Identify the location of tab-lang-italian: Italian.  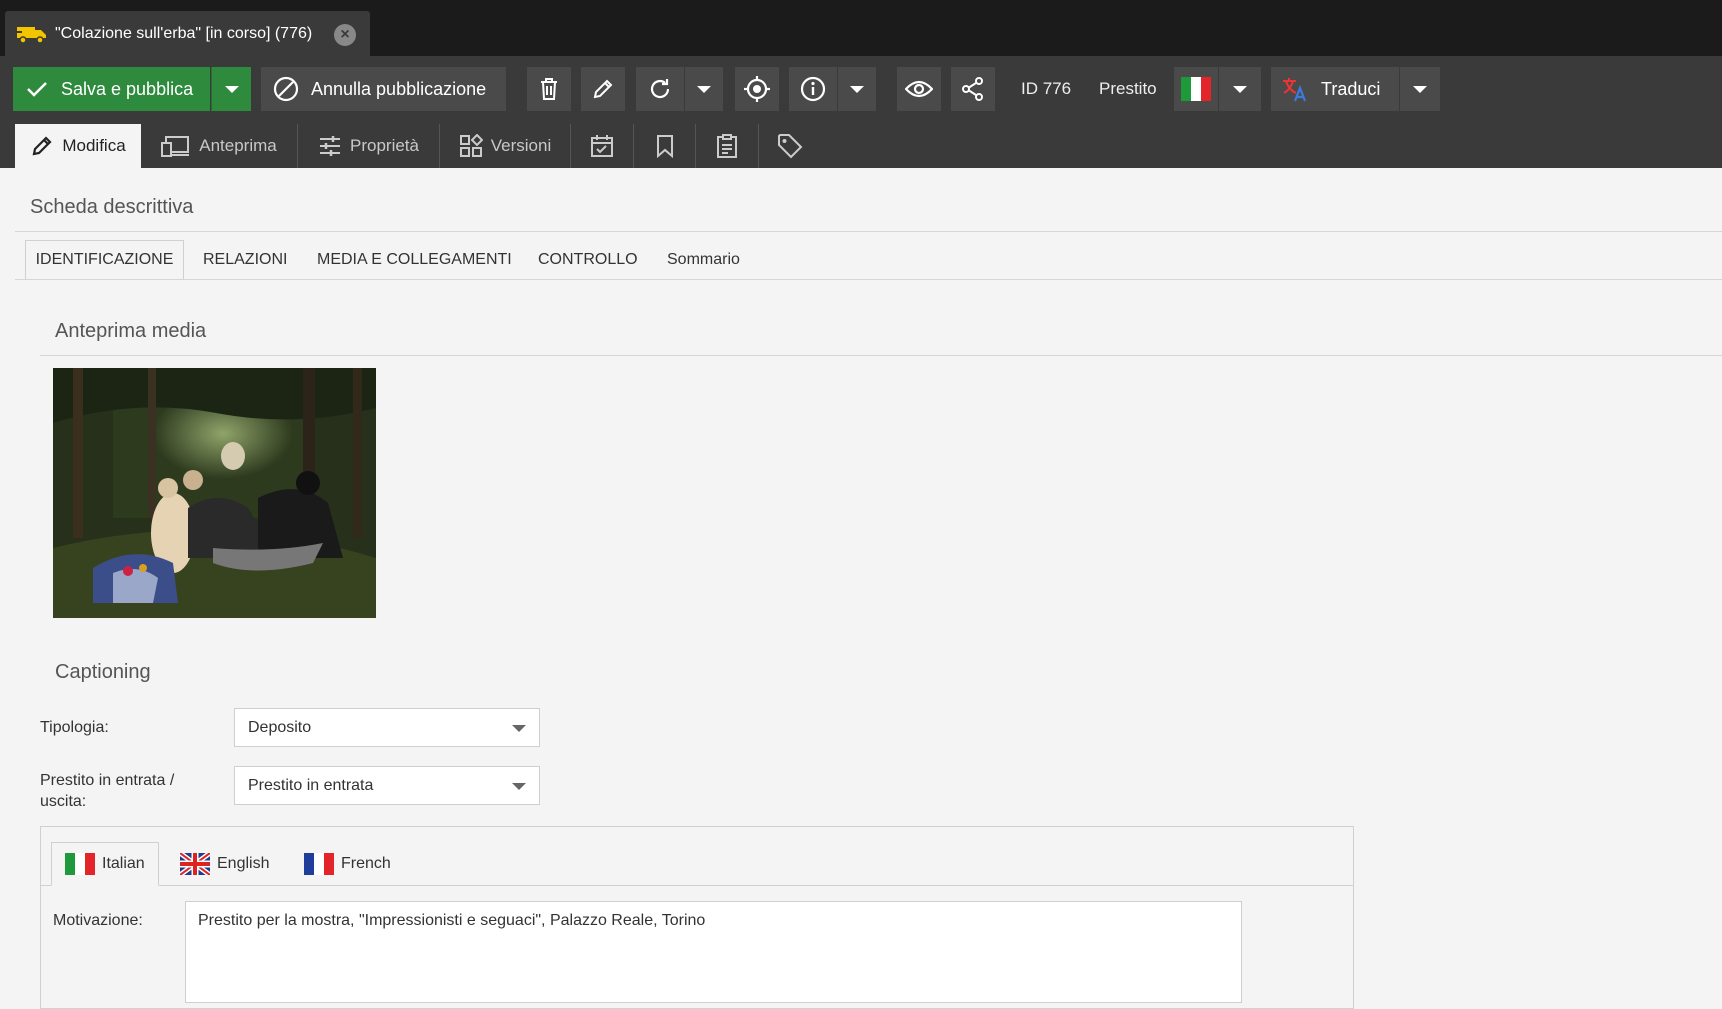
(105, 864).